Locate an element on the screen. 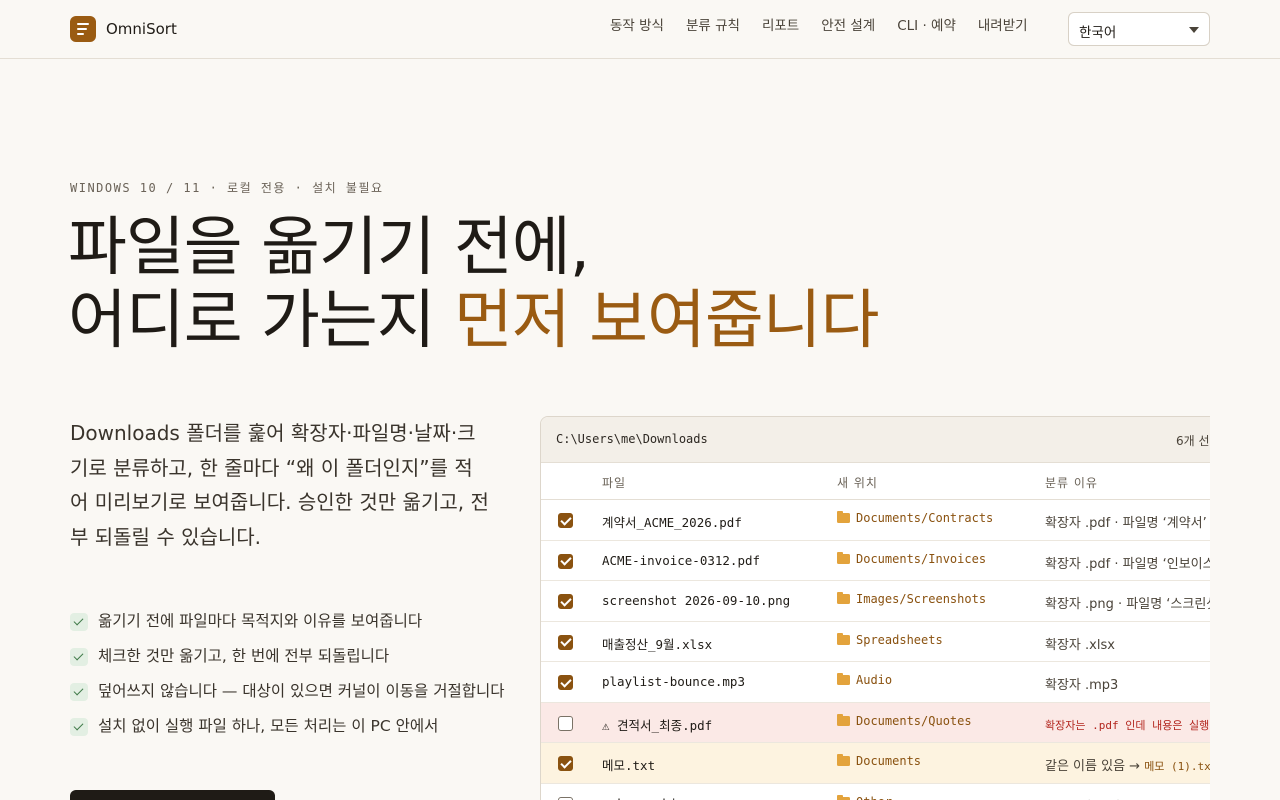 This screenshot has height=800, width=1280. brand-name: OmniSort is located at coordinates (141, 29).